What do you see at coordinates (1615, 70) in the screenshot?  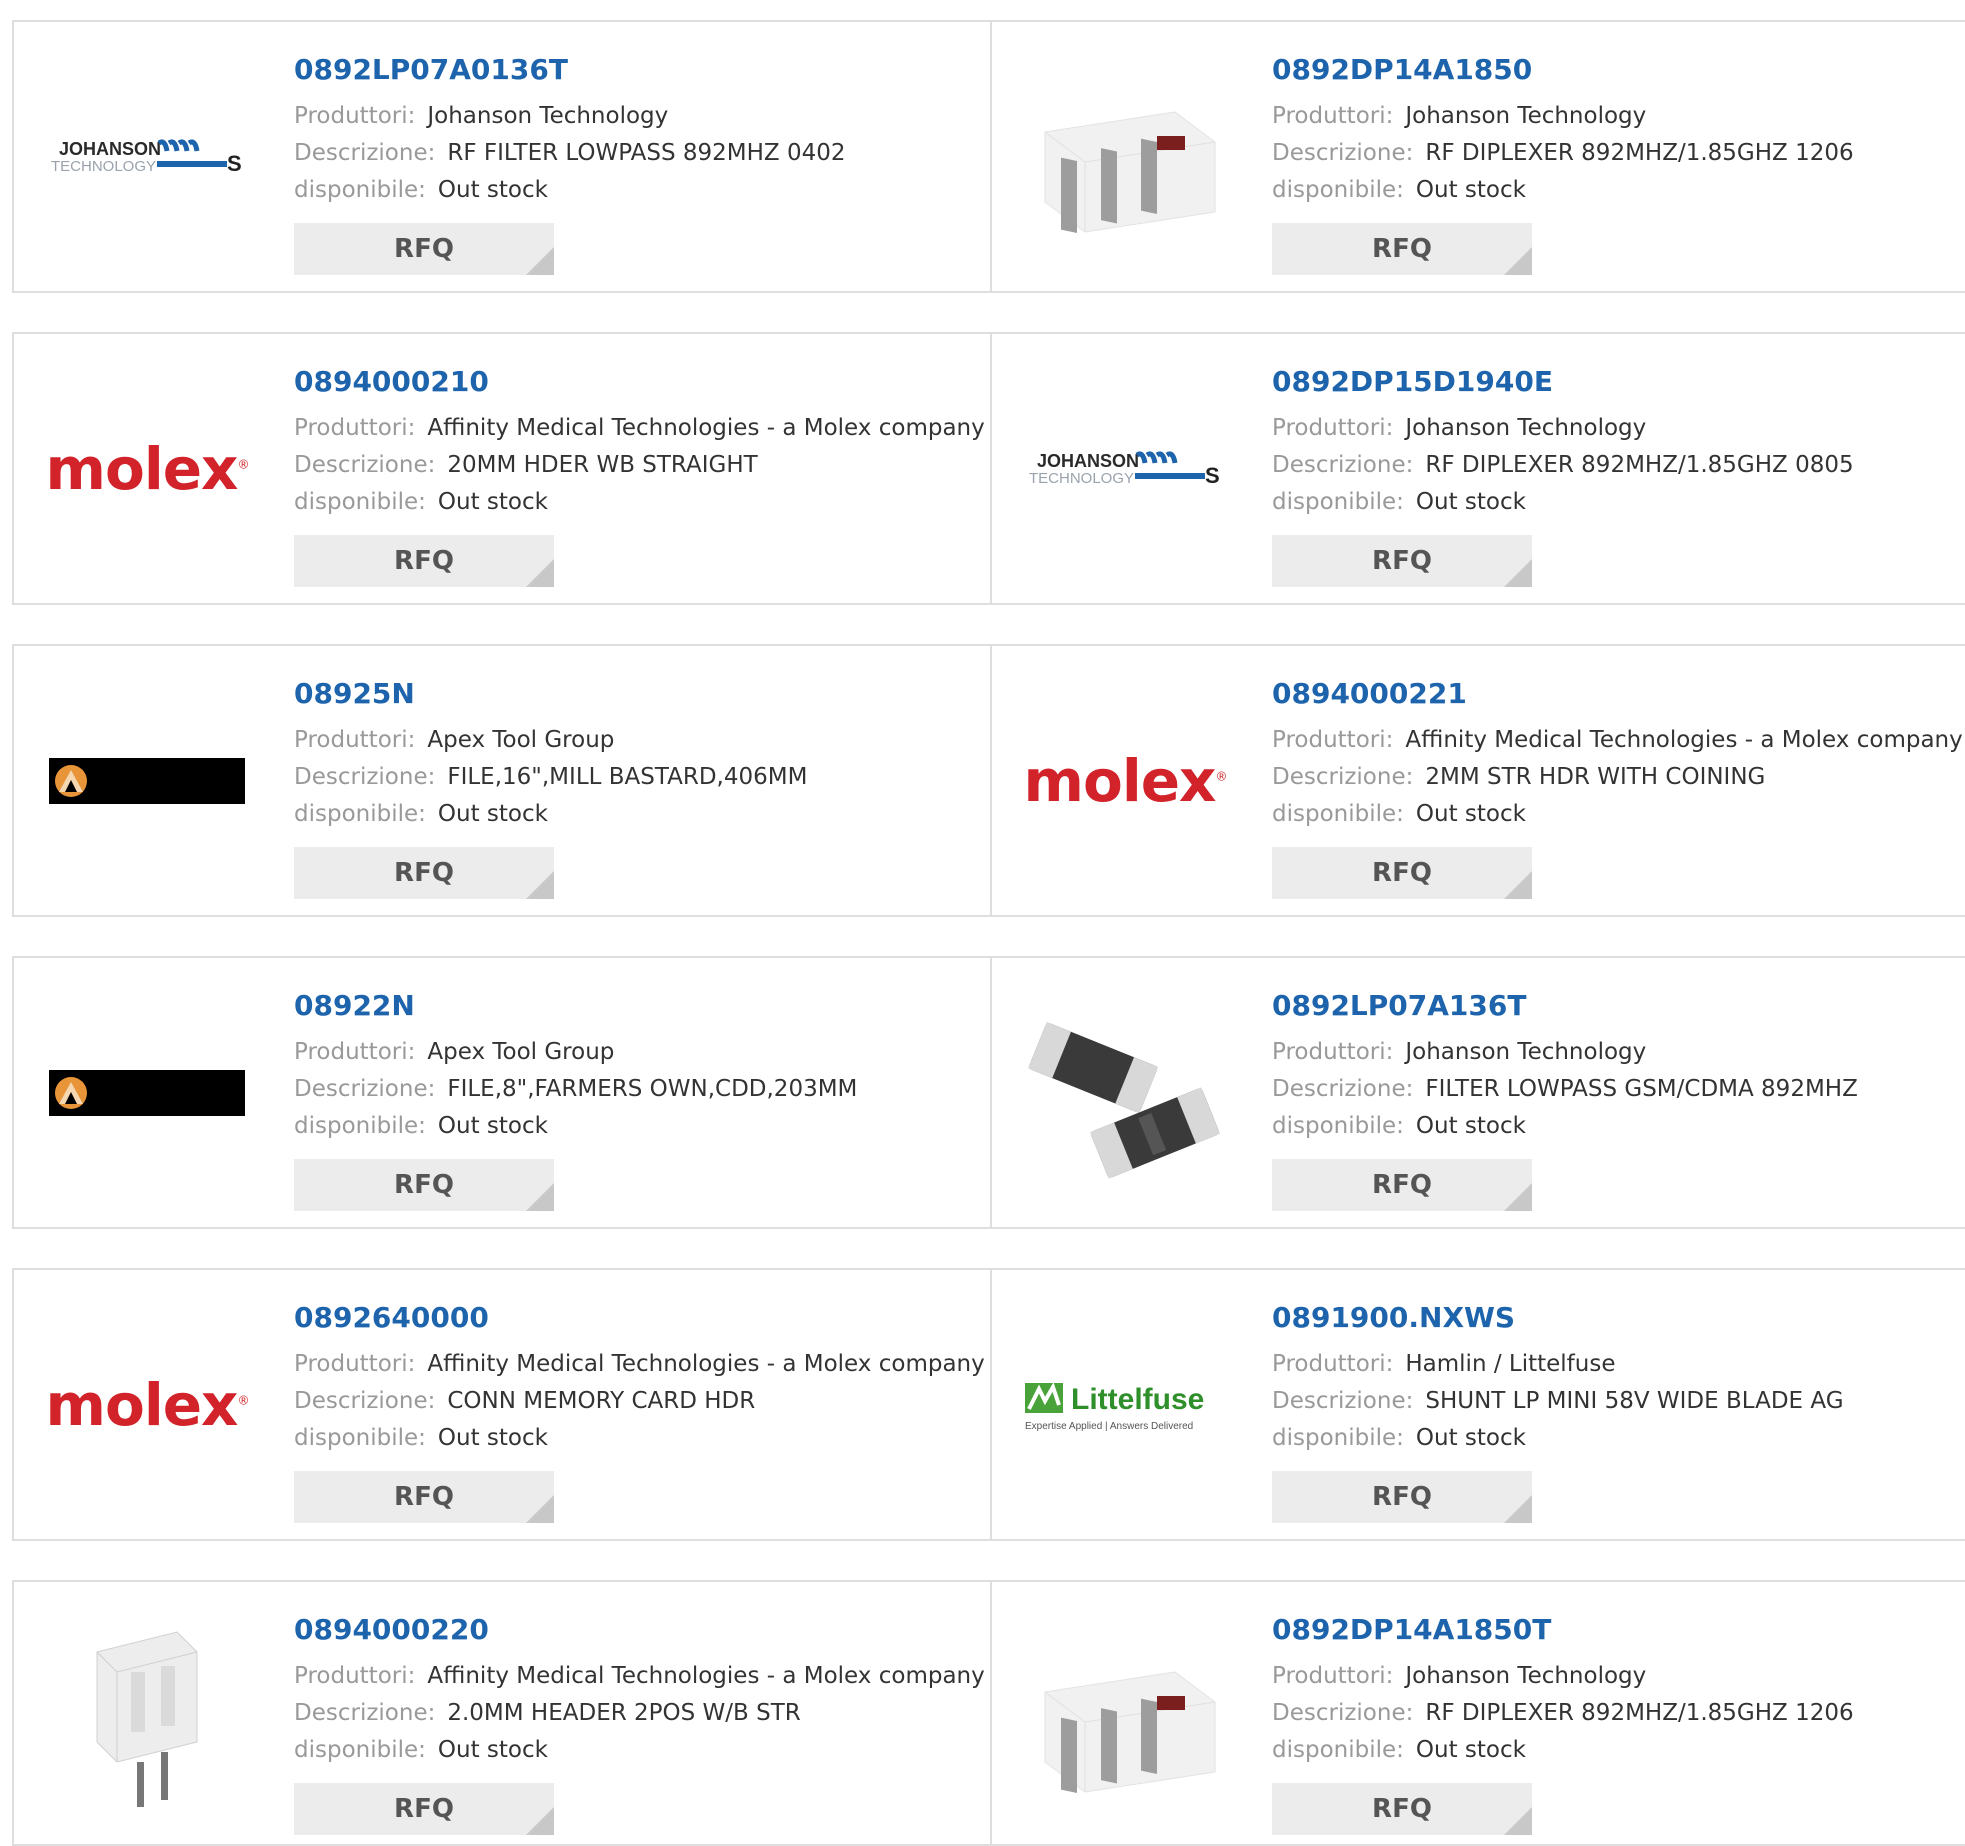 I see `part-number-link: 0892DP14A1850` at bounding box center [1615, 70].